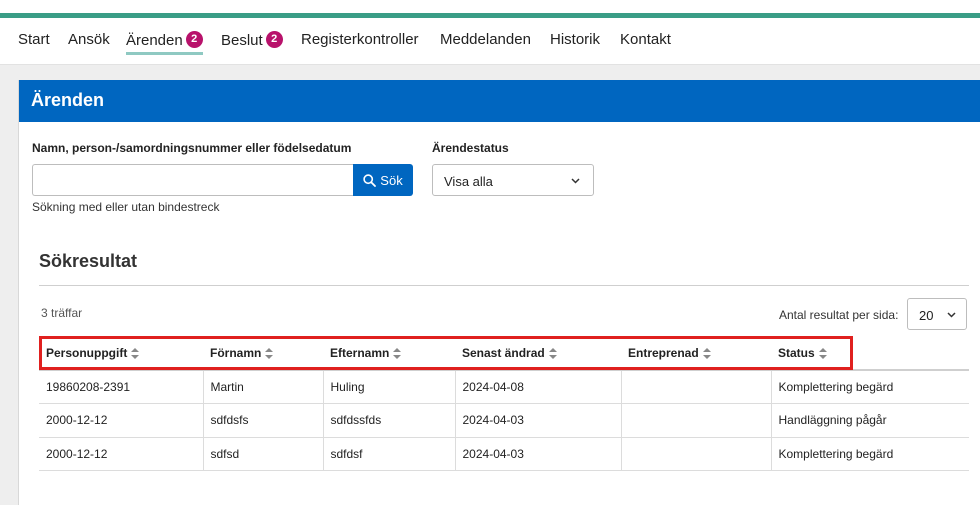  Describe the element at coordinates (499, 101) in the screenshot. I see `panel-header: Ärenden` at that location.